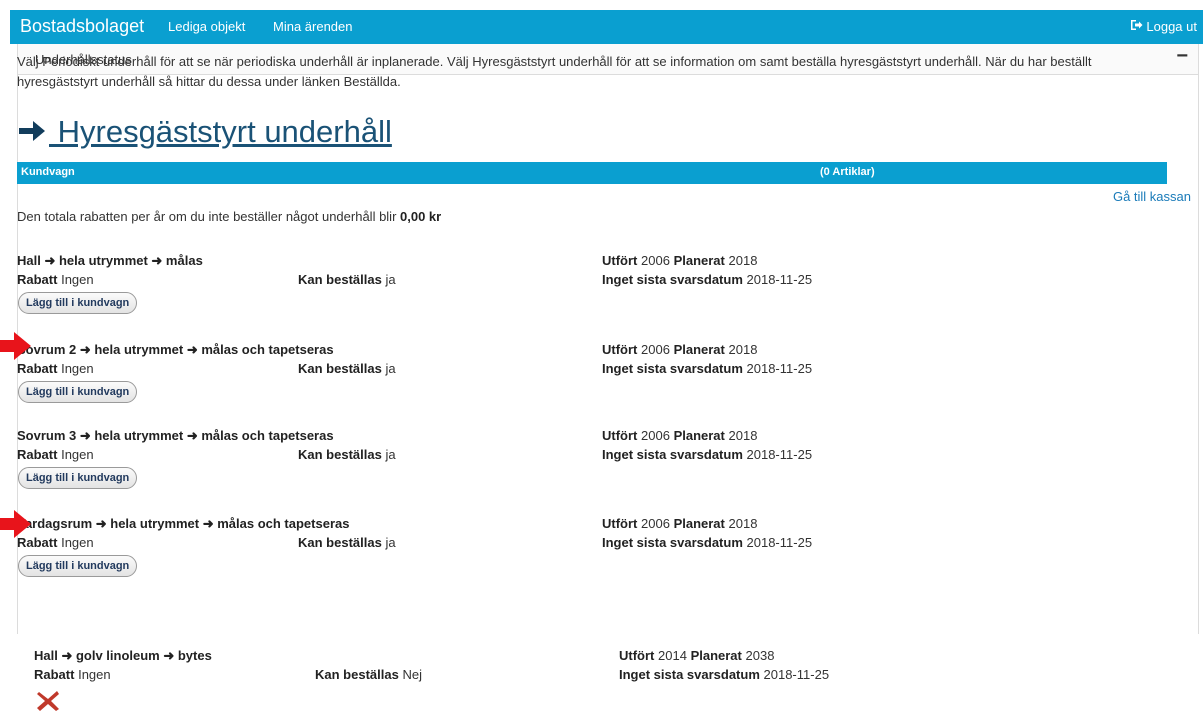 The height and width of the screenshot is (715, 1203). What do you see at coordinates (1182, 56) in the screenshot?
I see `collapse-button: −` at bounding box center [1182, 56].